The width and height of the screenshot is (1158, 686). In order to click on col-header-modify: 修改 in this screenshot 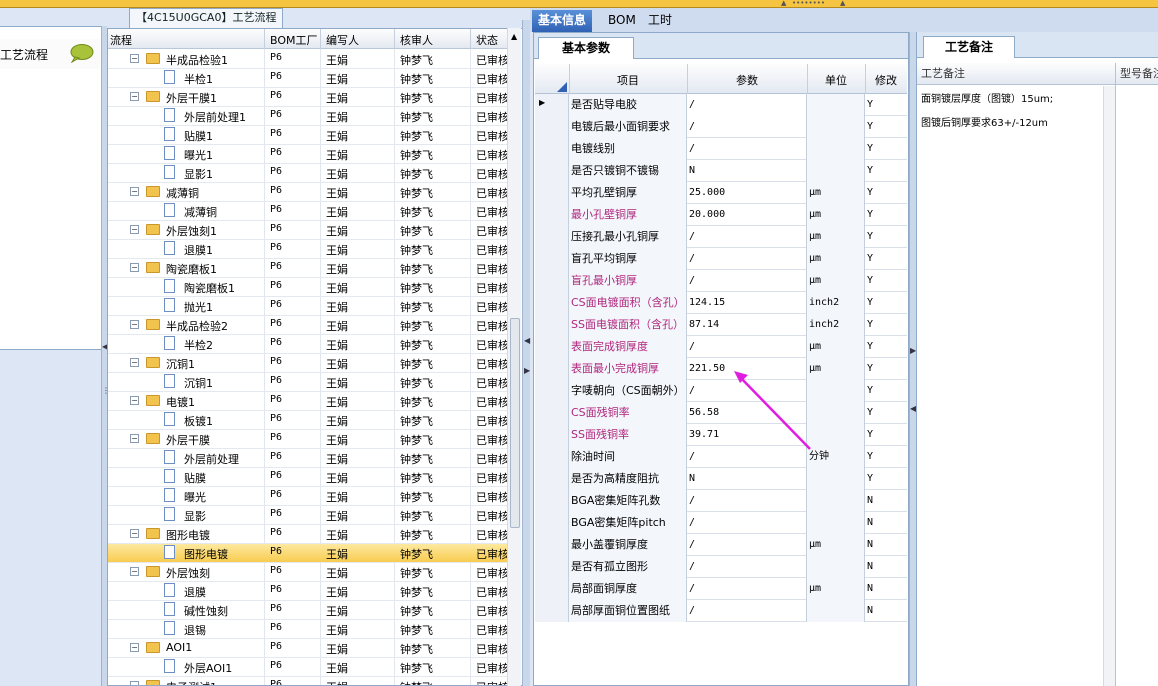, I will do `click(886, 80)`.